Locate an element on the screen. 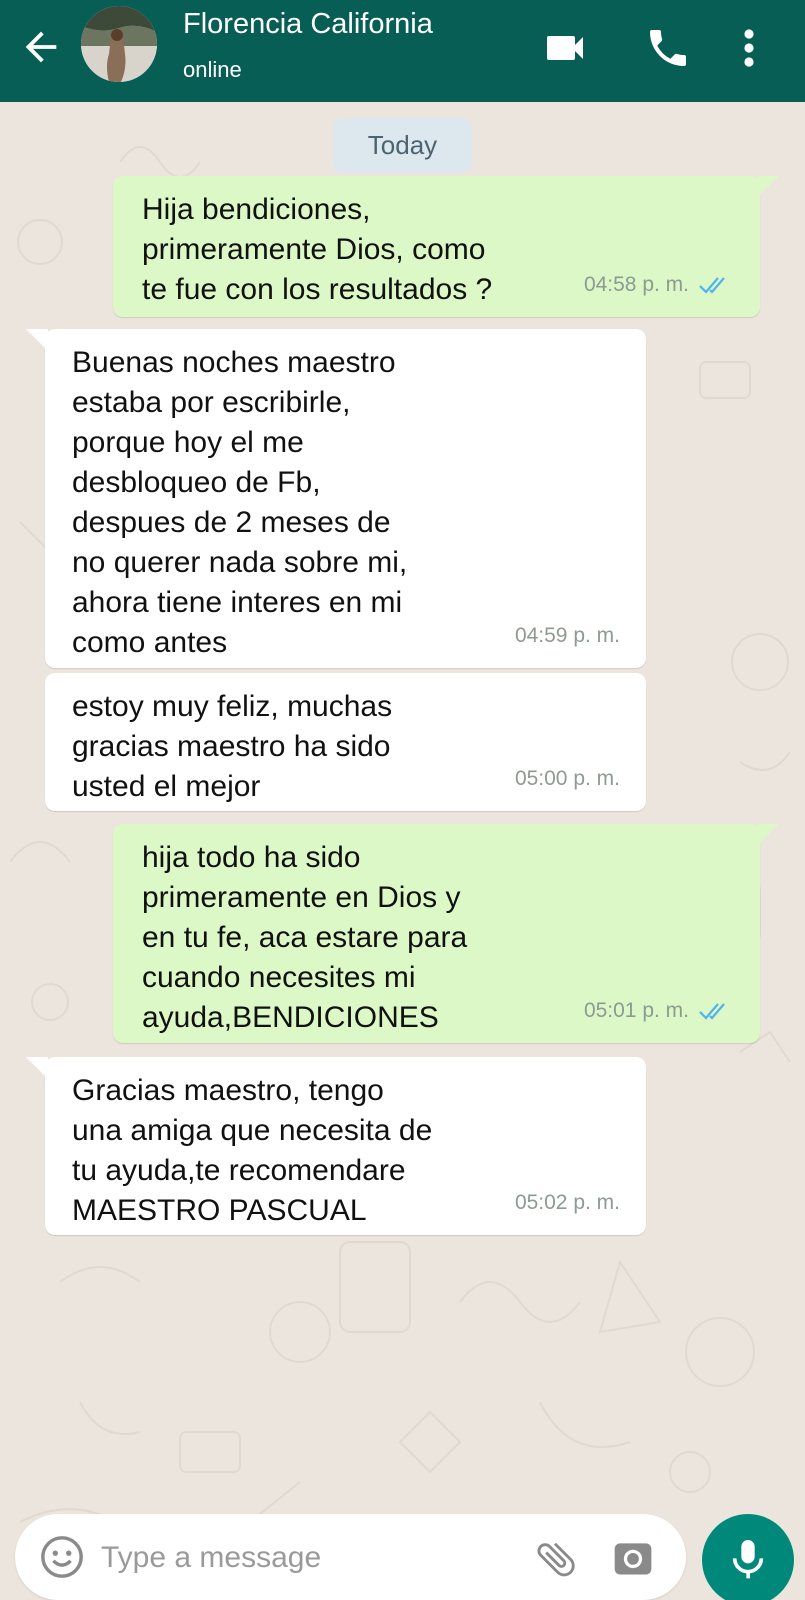  message-meta: 05:02 p. m. is located at coordinates (567, 1203).